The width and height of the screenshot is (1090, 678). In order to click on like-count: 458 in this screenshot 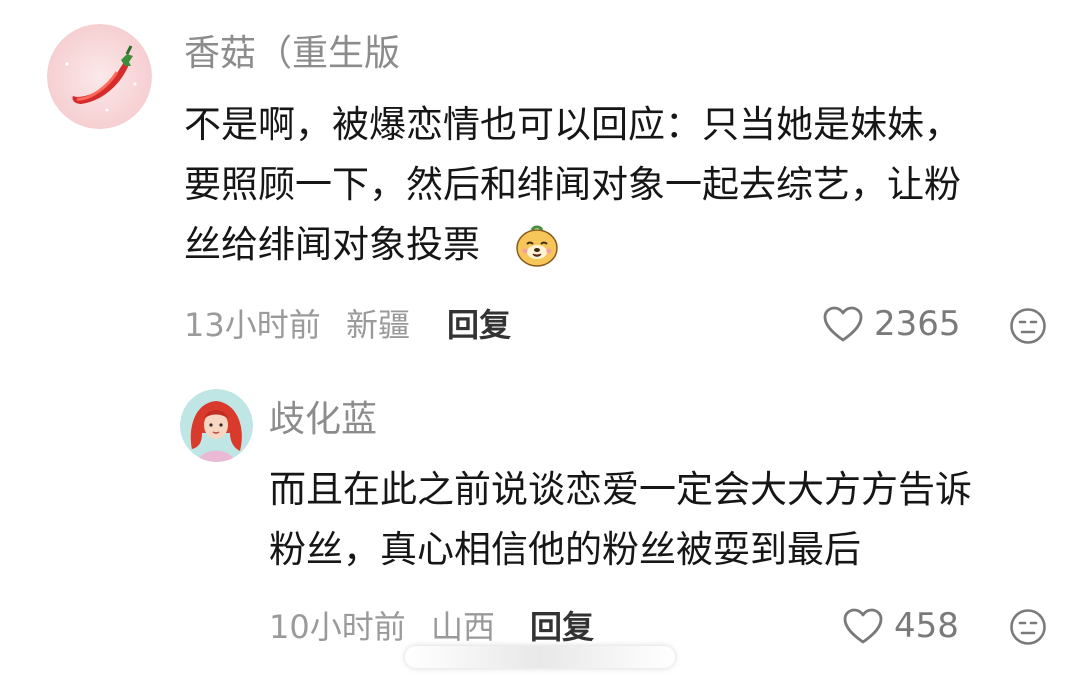, I will do `click(926, 626)`.